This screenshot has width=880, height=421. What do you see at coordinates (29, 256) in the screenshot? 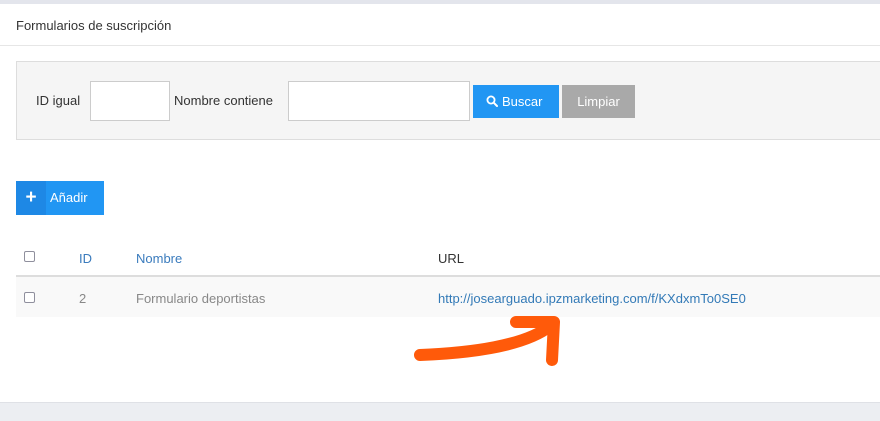
I see `select-all-checkbox` at bounding box center [29, 256].